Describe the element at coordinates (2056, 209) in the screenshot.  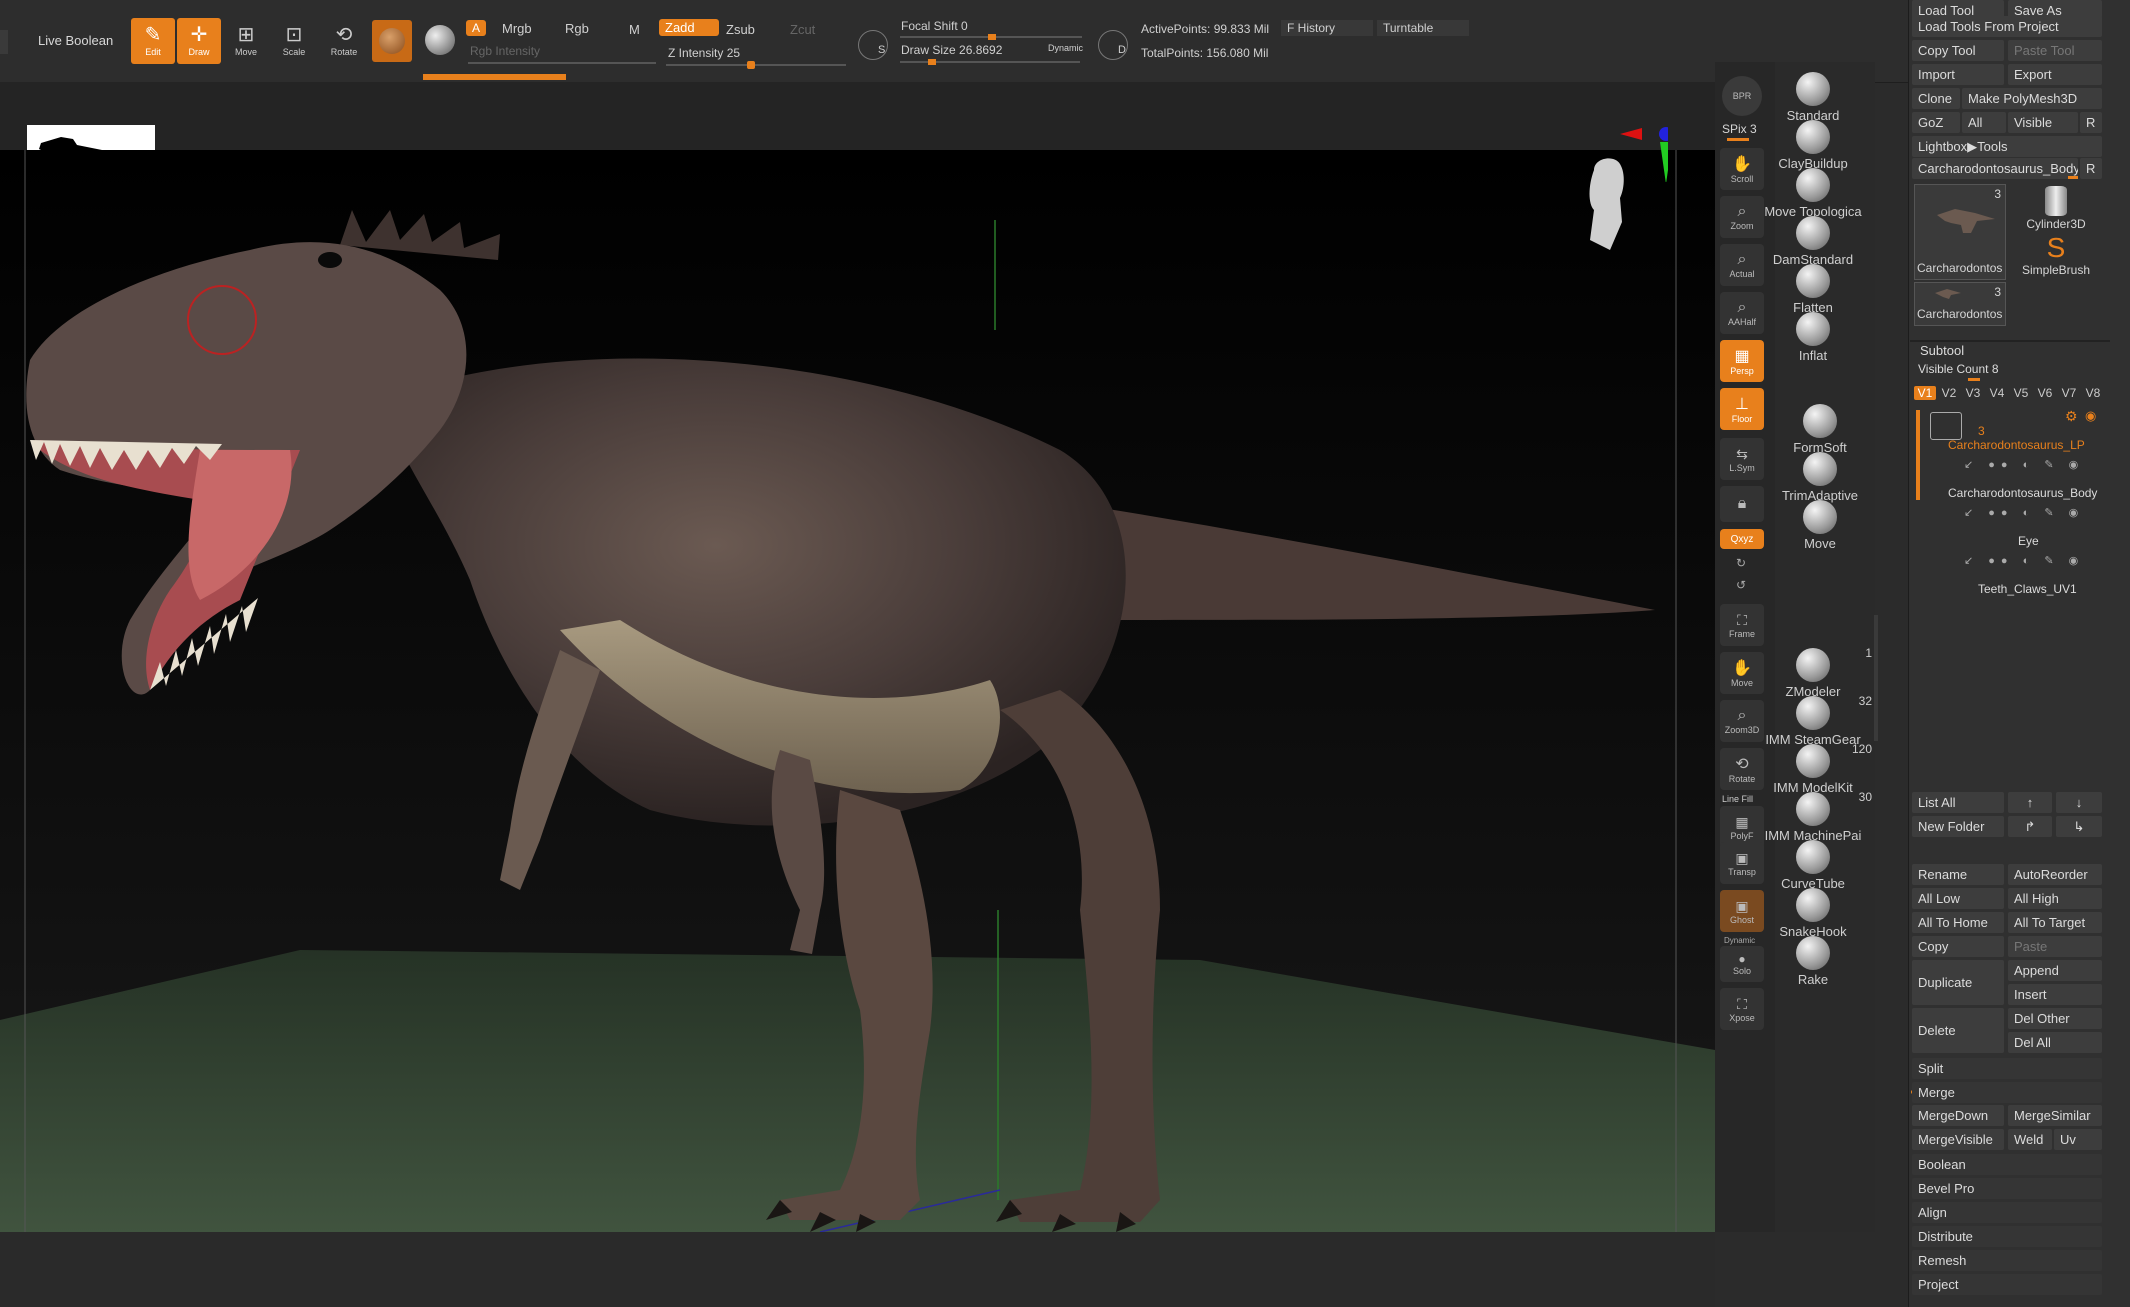
I see `cylinder3d-tool: Cylinder3D` at that location.